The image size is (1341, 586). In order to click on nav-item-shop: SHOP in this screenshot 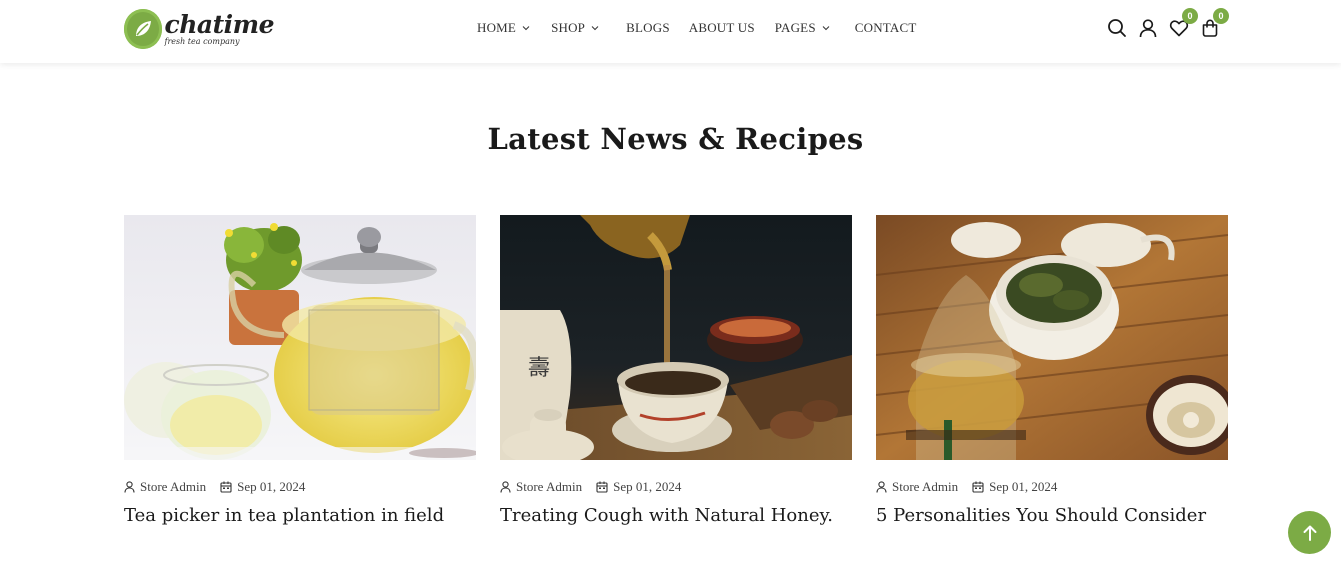, I will do `click(575, 28)`.